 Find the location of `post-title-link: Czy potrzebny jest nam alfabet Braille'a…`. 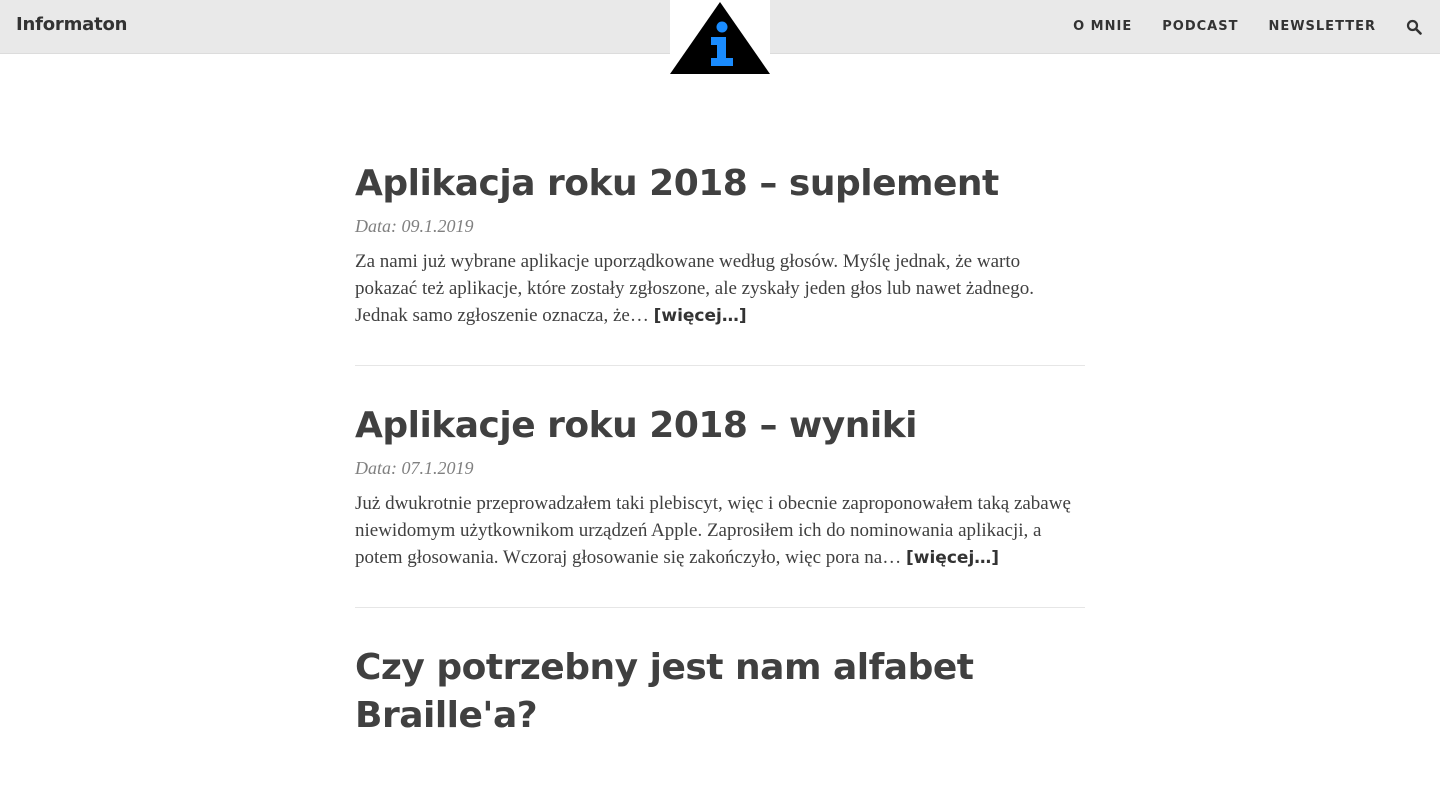

post-title-link: Czy potrzebny jest nam alfabet Braille'a… is located at coordinates (664, 691).